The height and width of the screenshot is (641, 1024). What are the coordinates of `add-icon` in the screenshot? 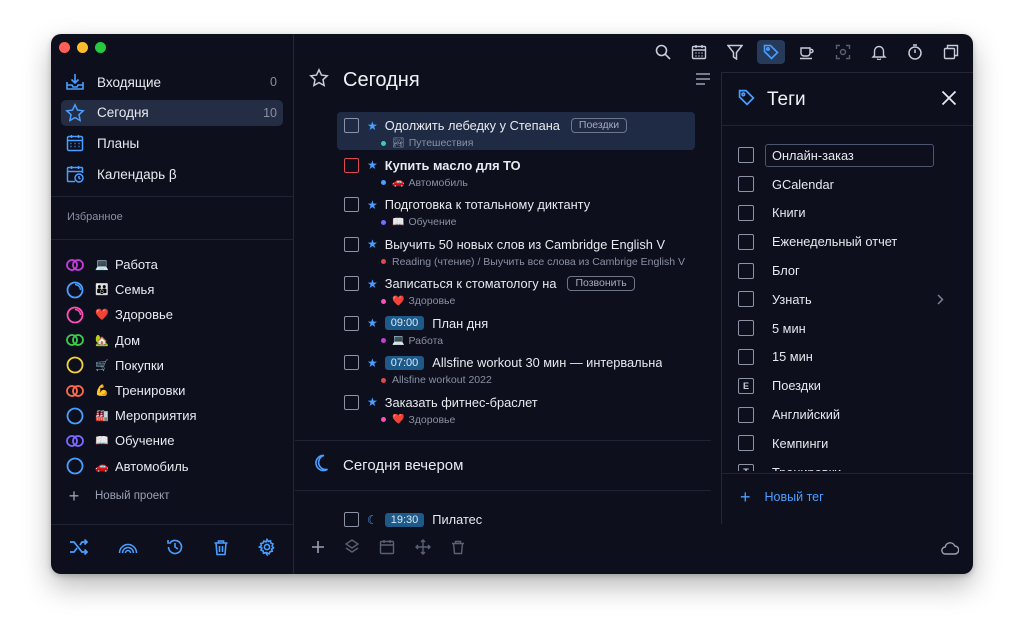 It's located at (318, 549).